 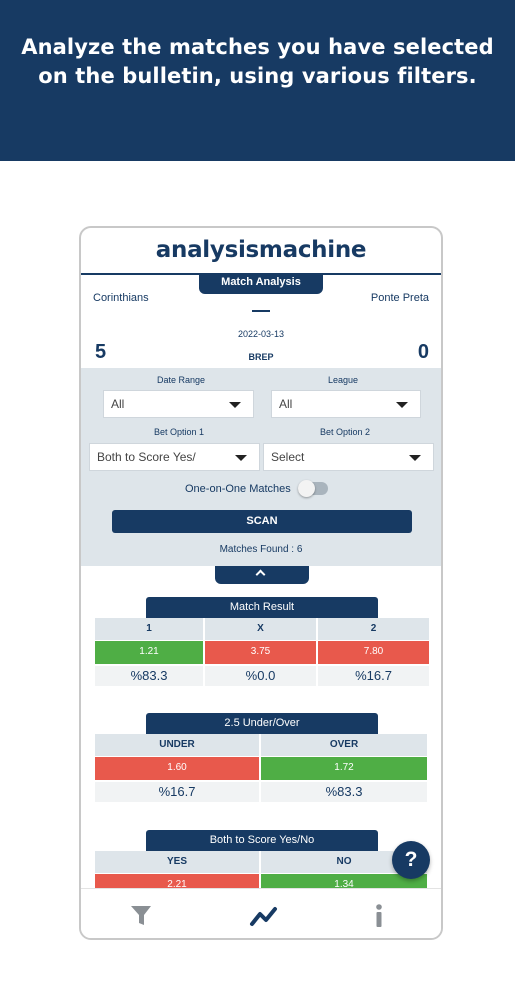 What do you see at coordinates (101, 352) in the screenshot?
I see `home-score: 5` at bounding box center [101, 352].